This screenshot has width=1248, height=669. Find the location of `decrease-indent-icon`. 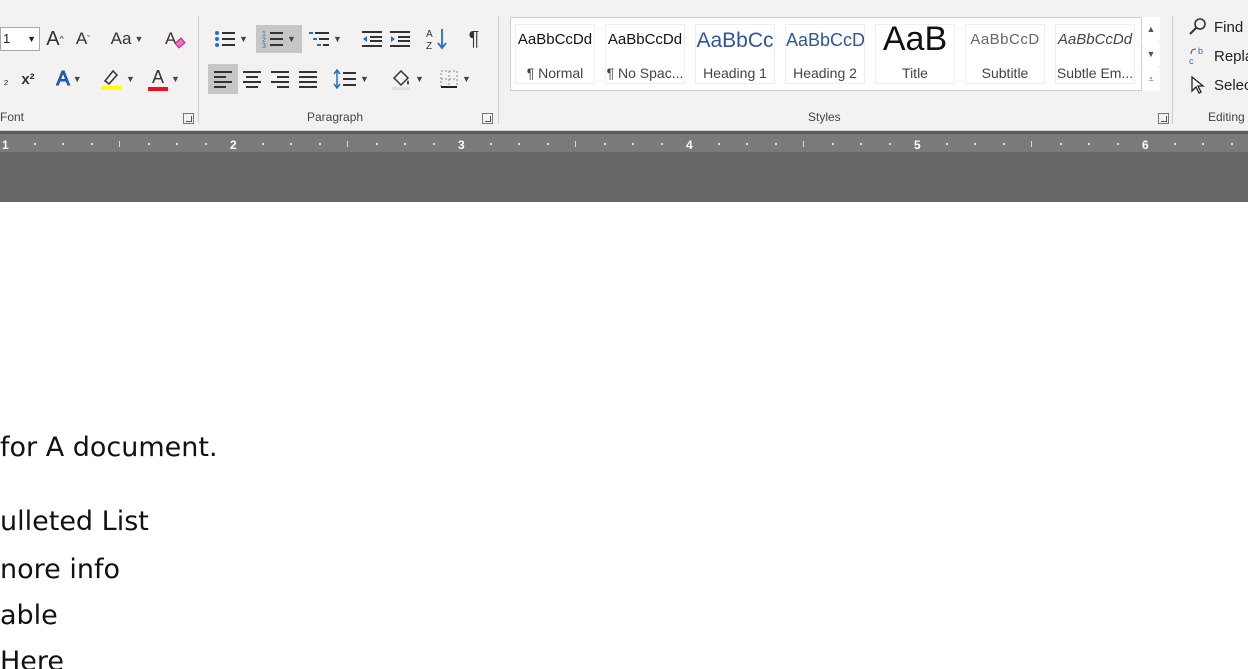

decrease-indent-icon is located at coordinates (372, 39).